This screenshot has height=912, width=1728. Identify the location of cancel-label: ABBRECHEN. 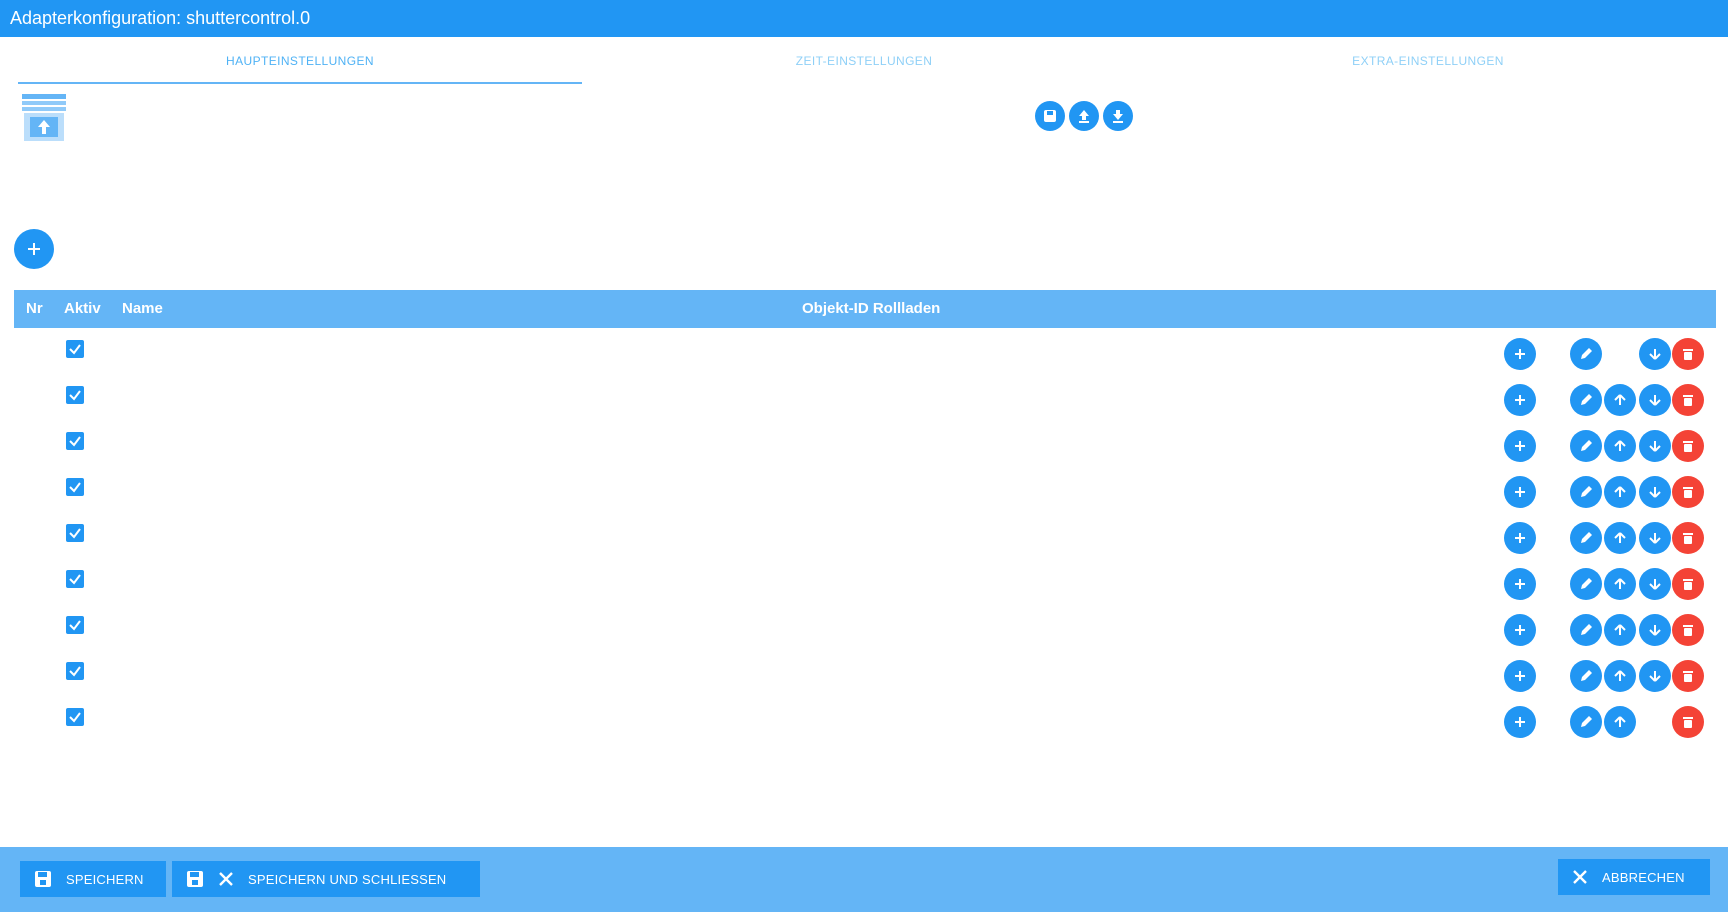
(1643, 877).